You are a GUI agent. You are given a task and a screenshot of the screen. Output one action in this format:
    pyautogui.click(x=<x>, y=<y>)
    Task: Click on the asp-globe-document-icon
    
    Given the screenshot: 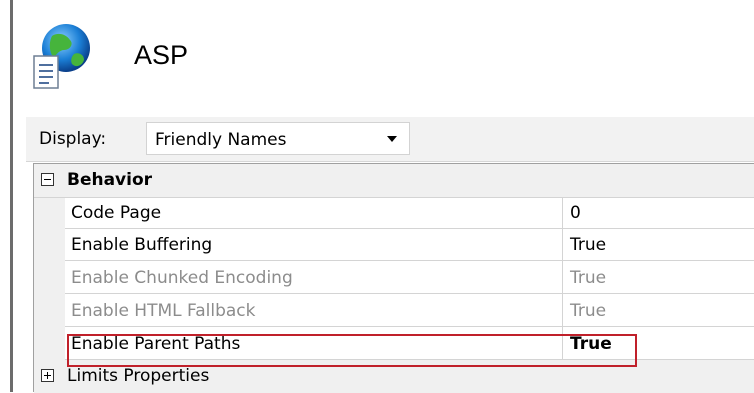 What is the action you would take?
    pyautogui.click(x=61, y=56)
    